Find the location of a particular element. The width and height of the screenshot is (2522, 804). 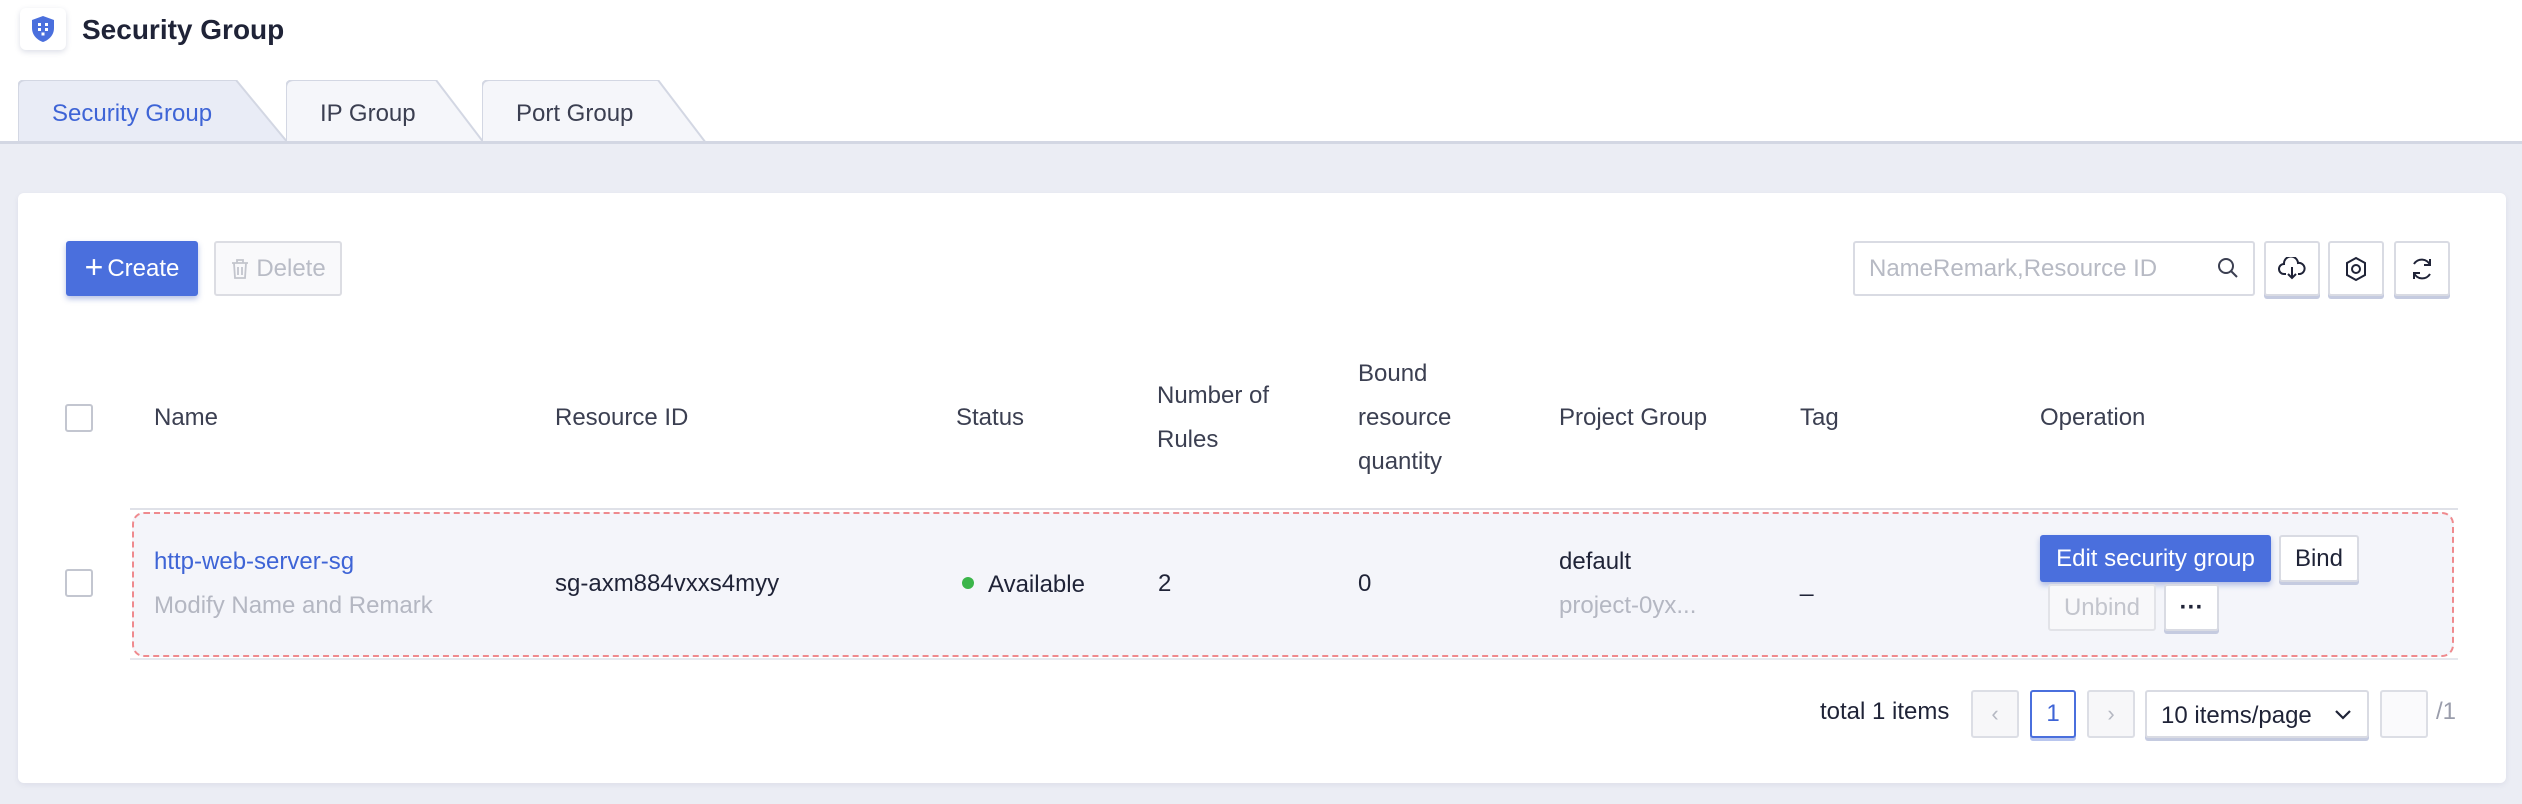

more-actions-button: ··· is located at coordinates (2191, 607).